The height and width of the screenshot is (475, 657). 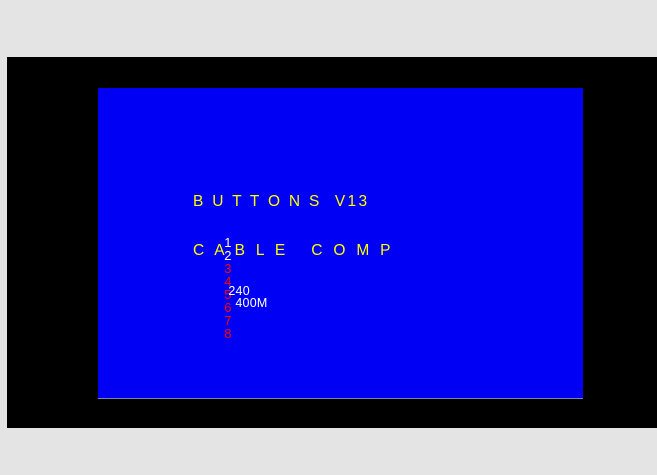 I want to click on button-status-8: 8, so click(x=228, y=333).